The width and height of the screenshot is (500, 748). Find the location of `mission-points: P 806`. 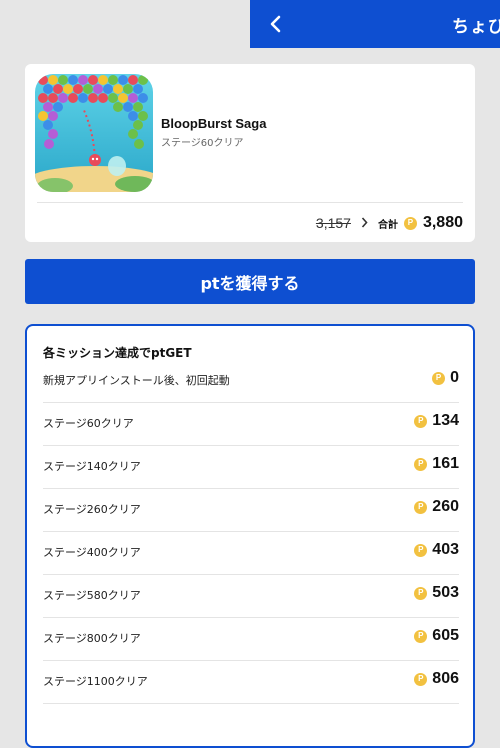

mission-points: P 806 is located at coordinates (436, 679).